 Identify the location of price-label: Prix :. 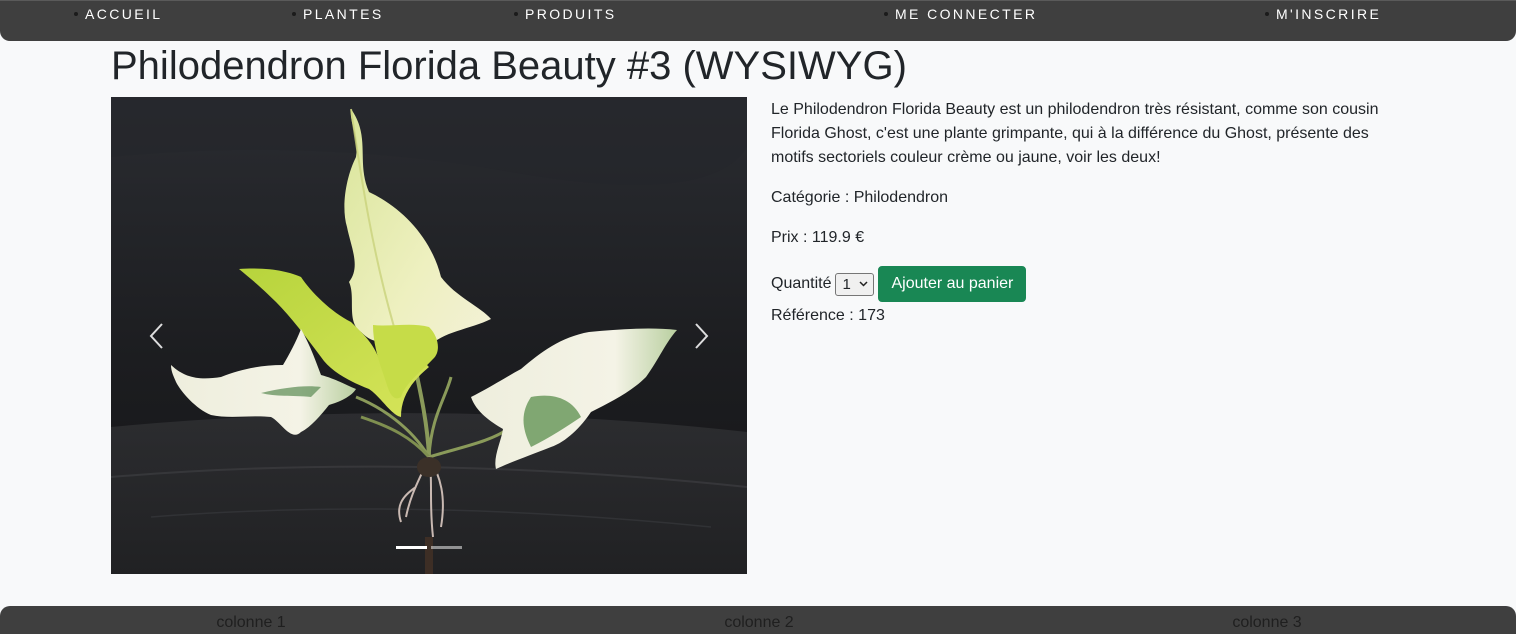
(789, 237).